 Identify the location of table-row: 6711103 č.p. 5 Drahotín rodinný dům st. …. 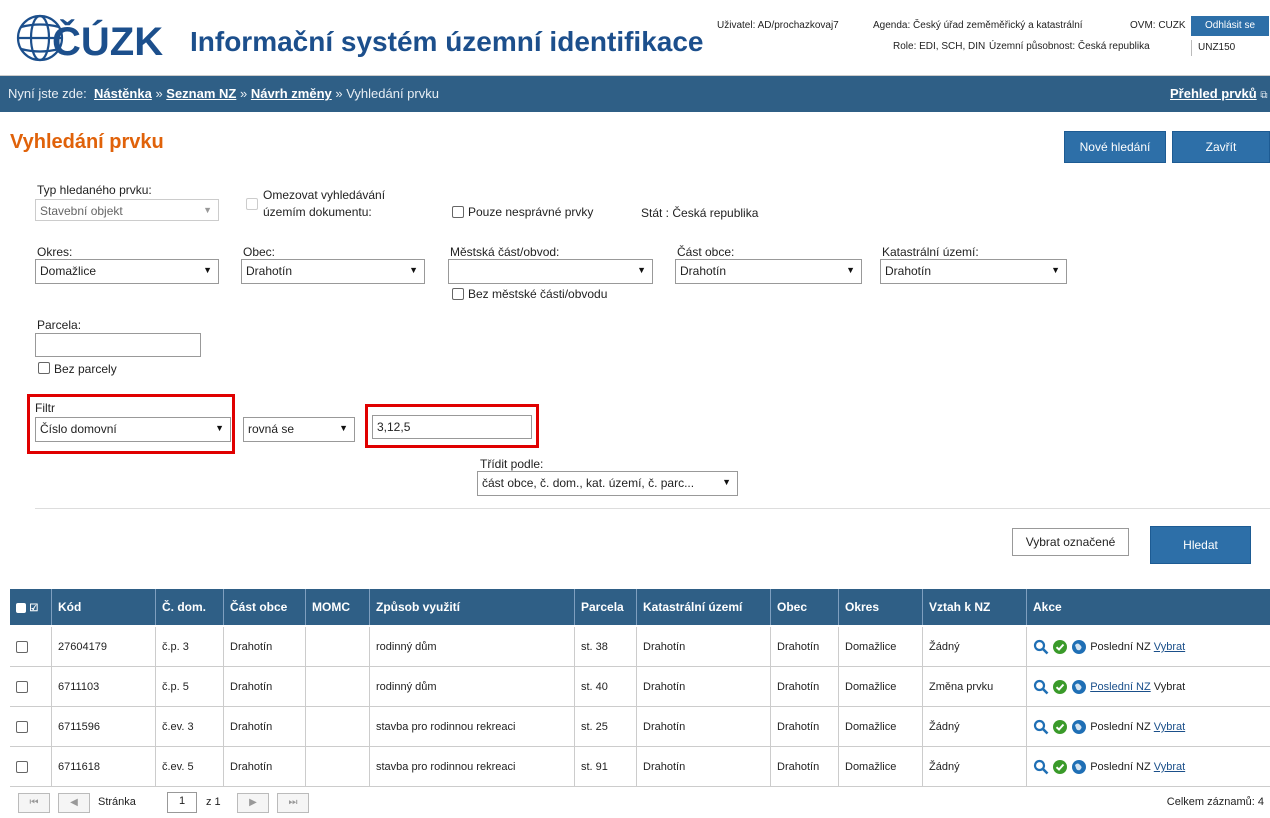
(640, 687).